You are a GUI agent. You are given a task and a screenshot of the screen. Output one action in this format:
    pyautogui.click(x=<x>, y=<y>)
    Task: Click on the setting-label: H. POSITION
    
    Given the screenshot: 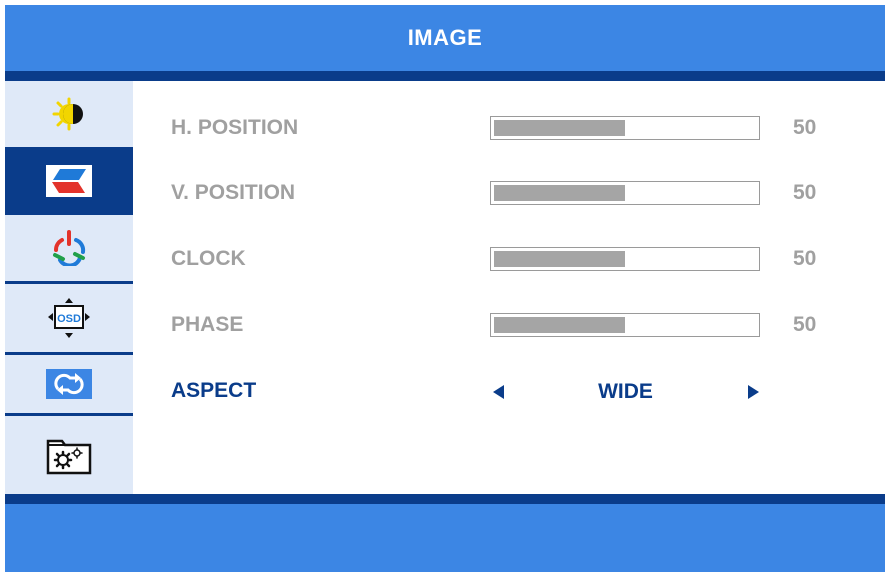 What is the action you would take?
    pyautogui.click(x=235, y=127)
    